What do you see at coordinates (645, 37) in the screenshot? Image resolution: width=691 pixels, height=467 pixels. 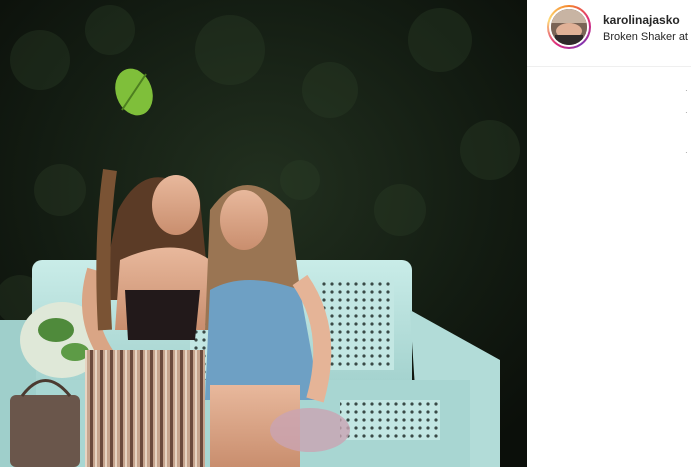 I see `location-link: Broken Shaker at` at bounding box center [645, 37].